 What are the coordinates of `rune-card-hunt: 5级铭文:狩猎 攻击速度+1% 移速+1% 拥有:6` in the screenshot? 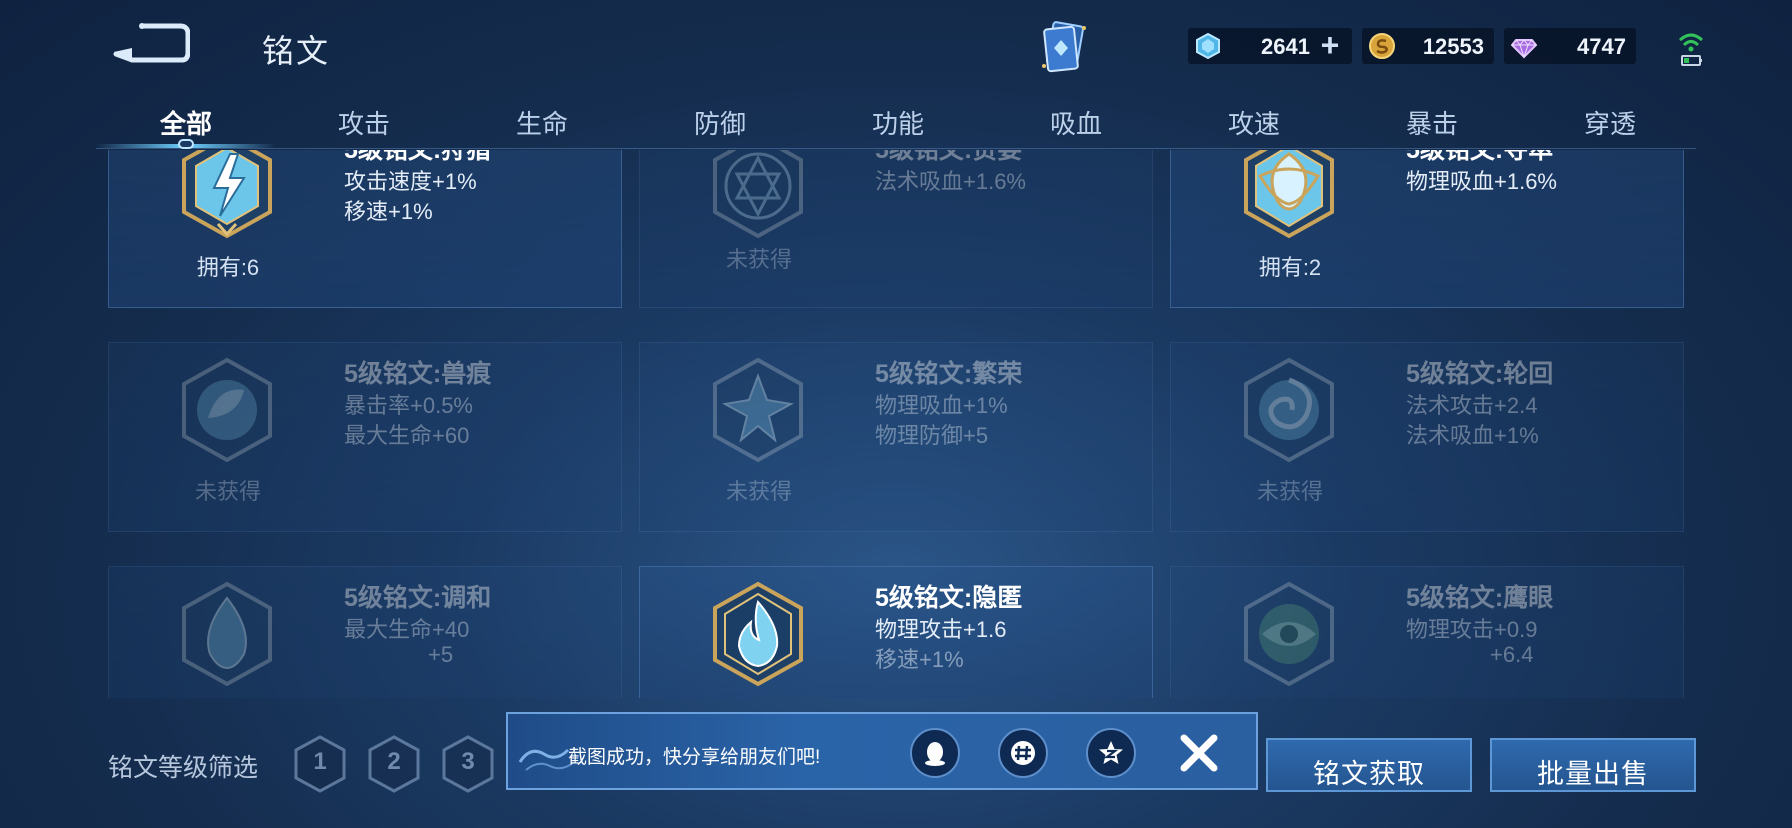 It's located at (365, 229).